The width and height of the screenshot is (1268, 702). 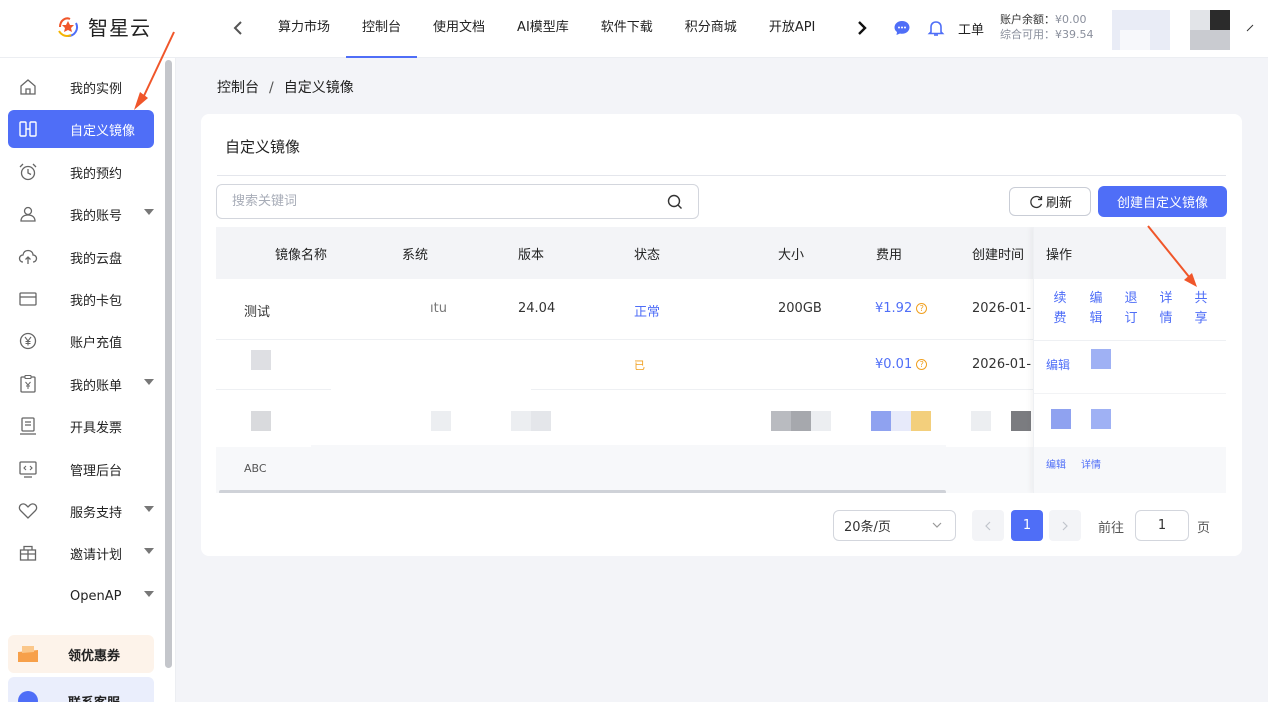 What do you see at coordinates (81, 426) in the screenshot?
I see `sidebar-item-invoice: 开具发票` at bounding box center [81, 426].